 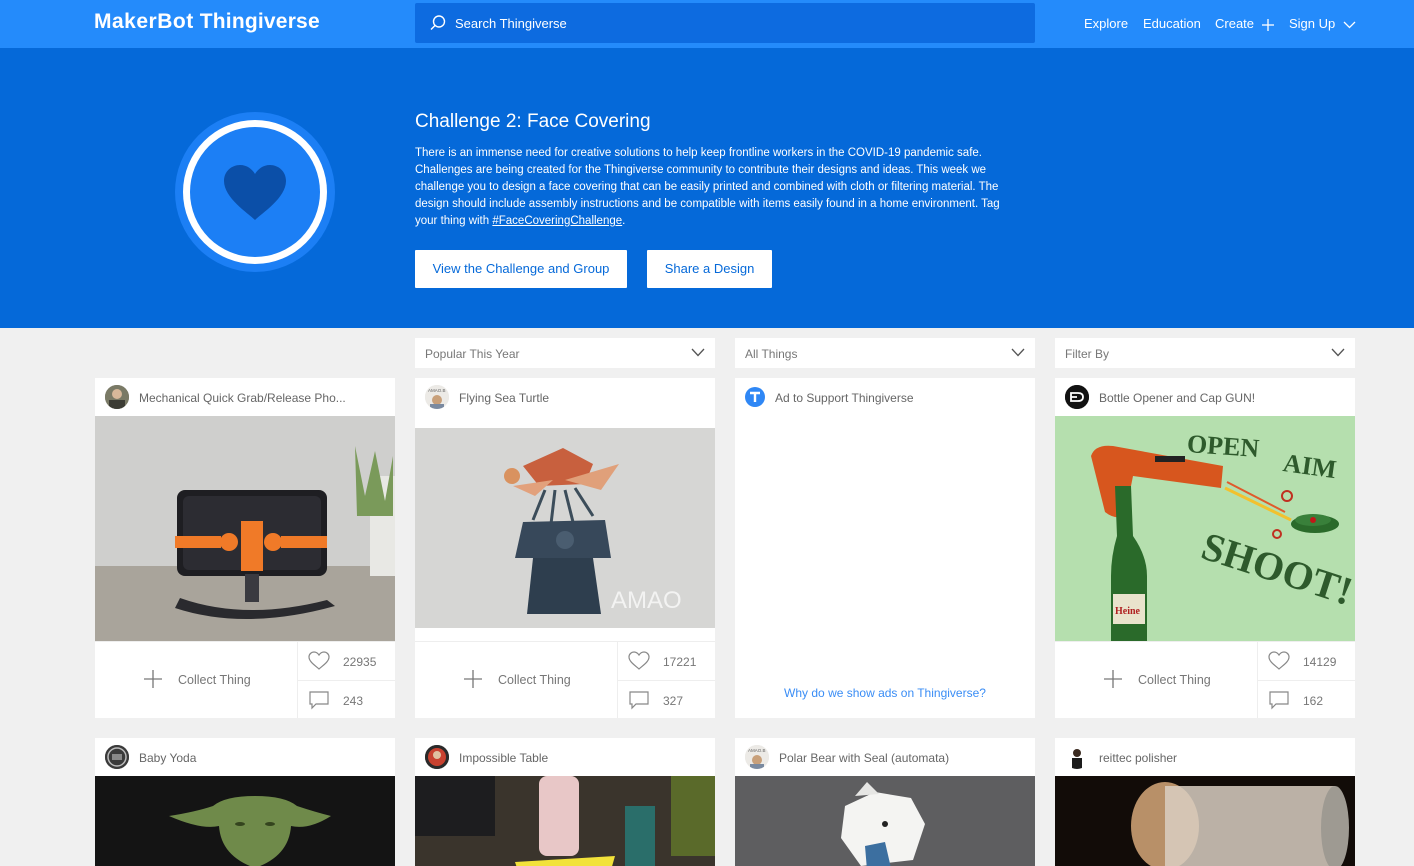 What do you see at coordinates (557, 221) in the screenshot?
I see `hashtag-link: #FaceCoveringChallenge` at bounding box center [557, 221].